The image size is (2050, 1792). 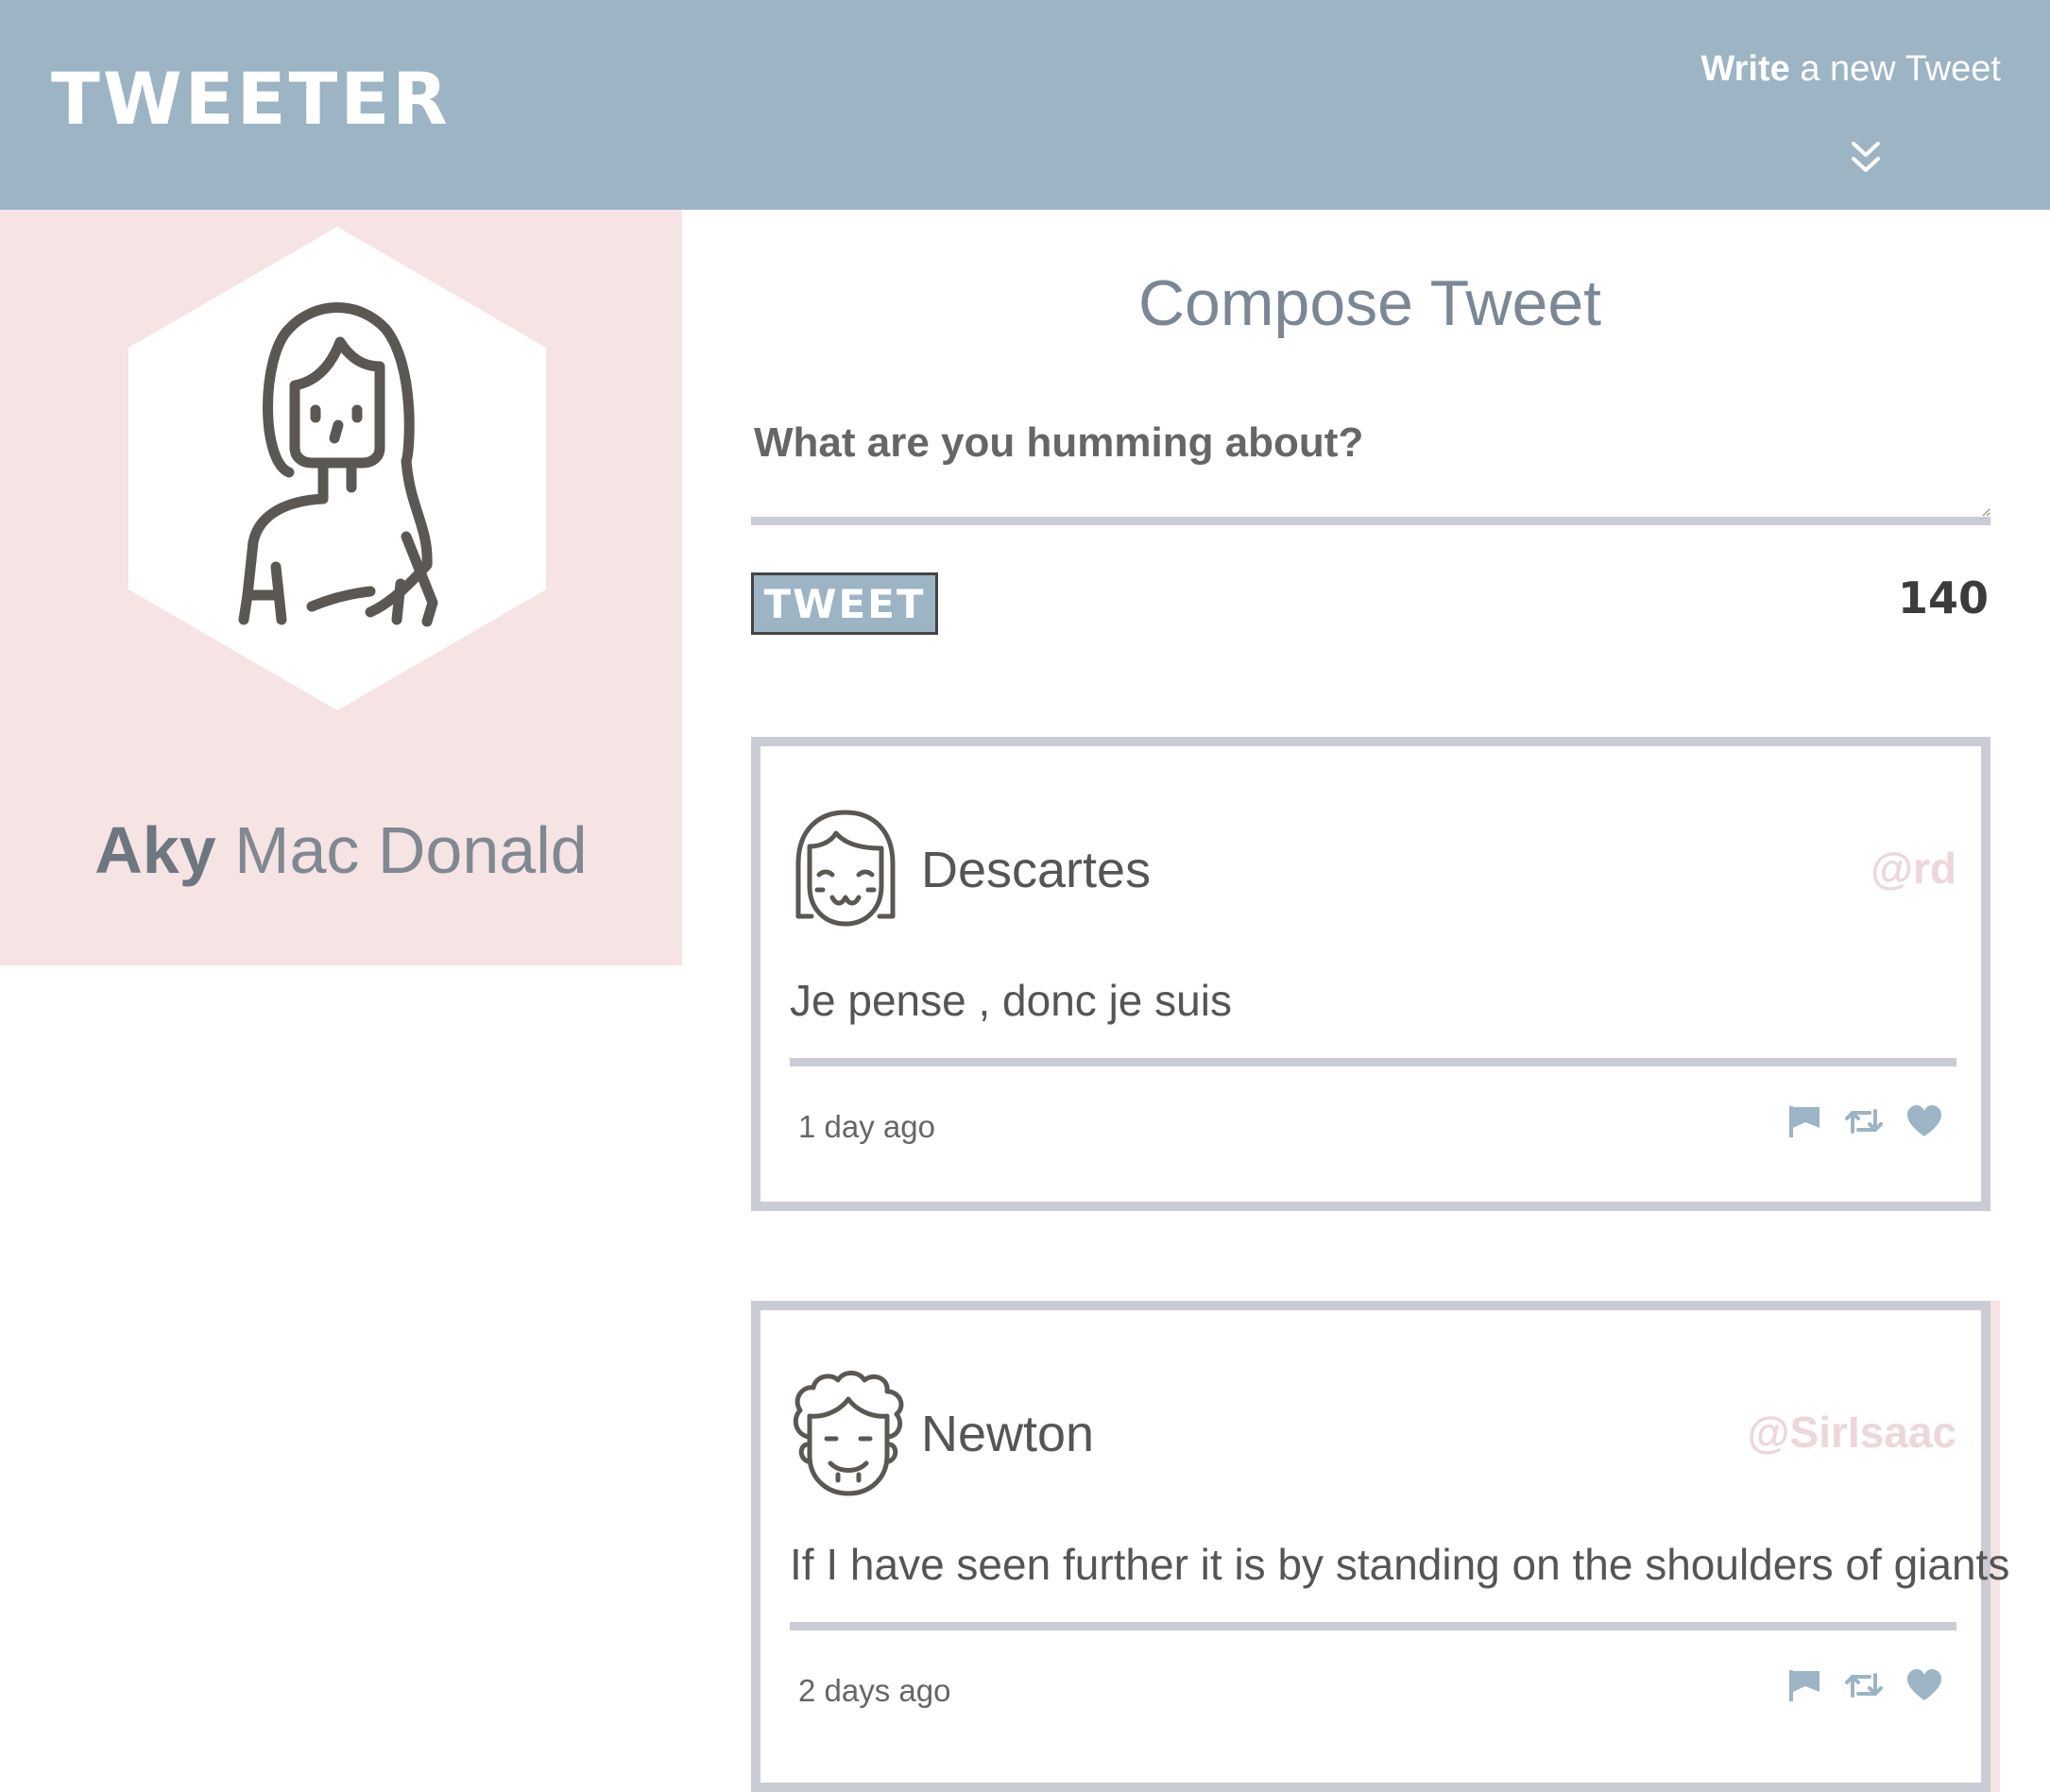 I want to click on write-link-bold: Write, so click(x=1745, y=69).